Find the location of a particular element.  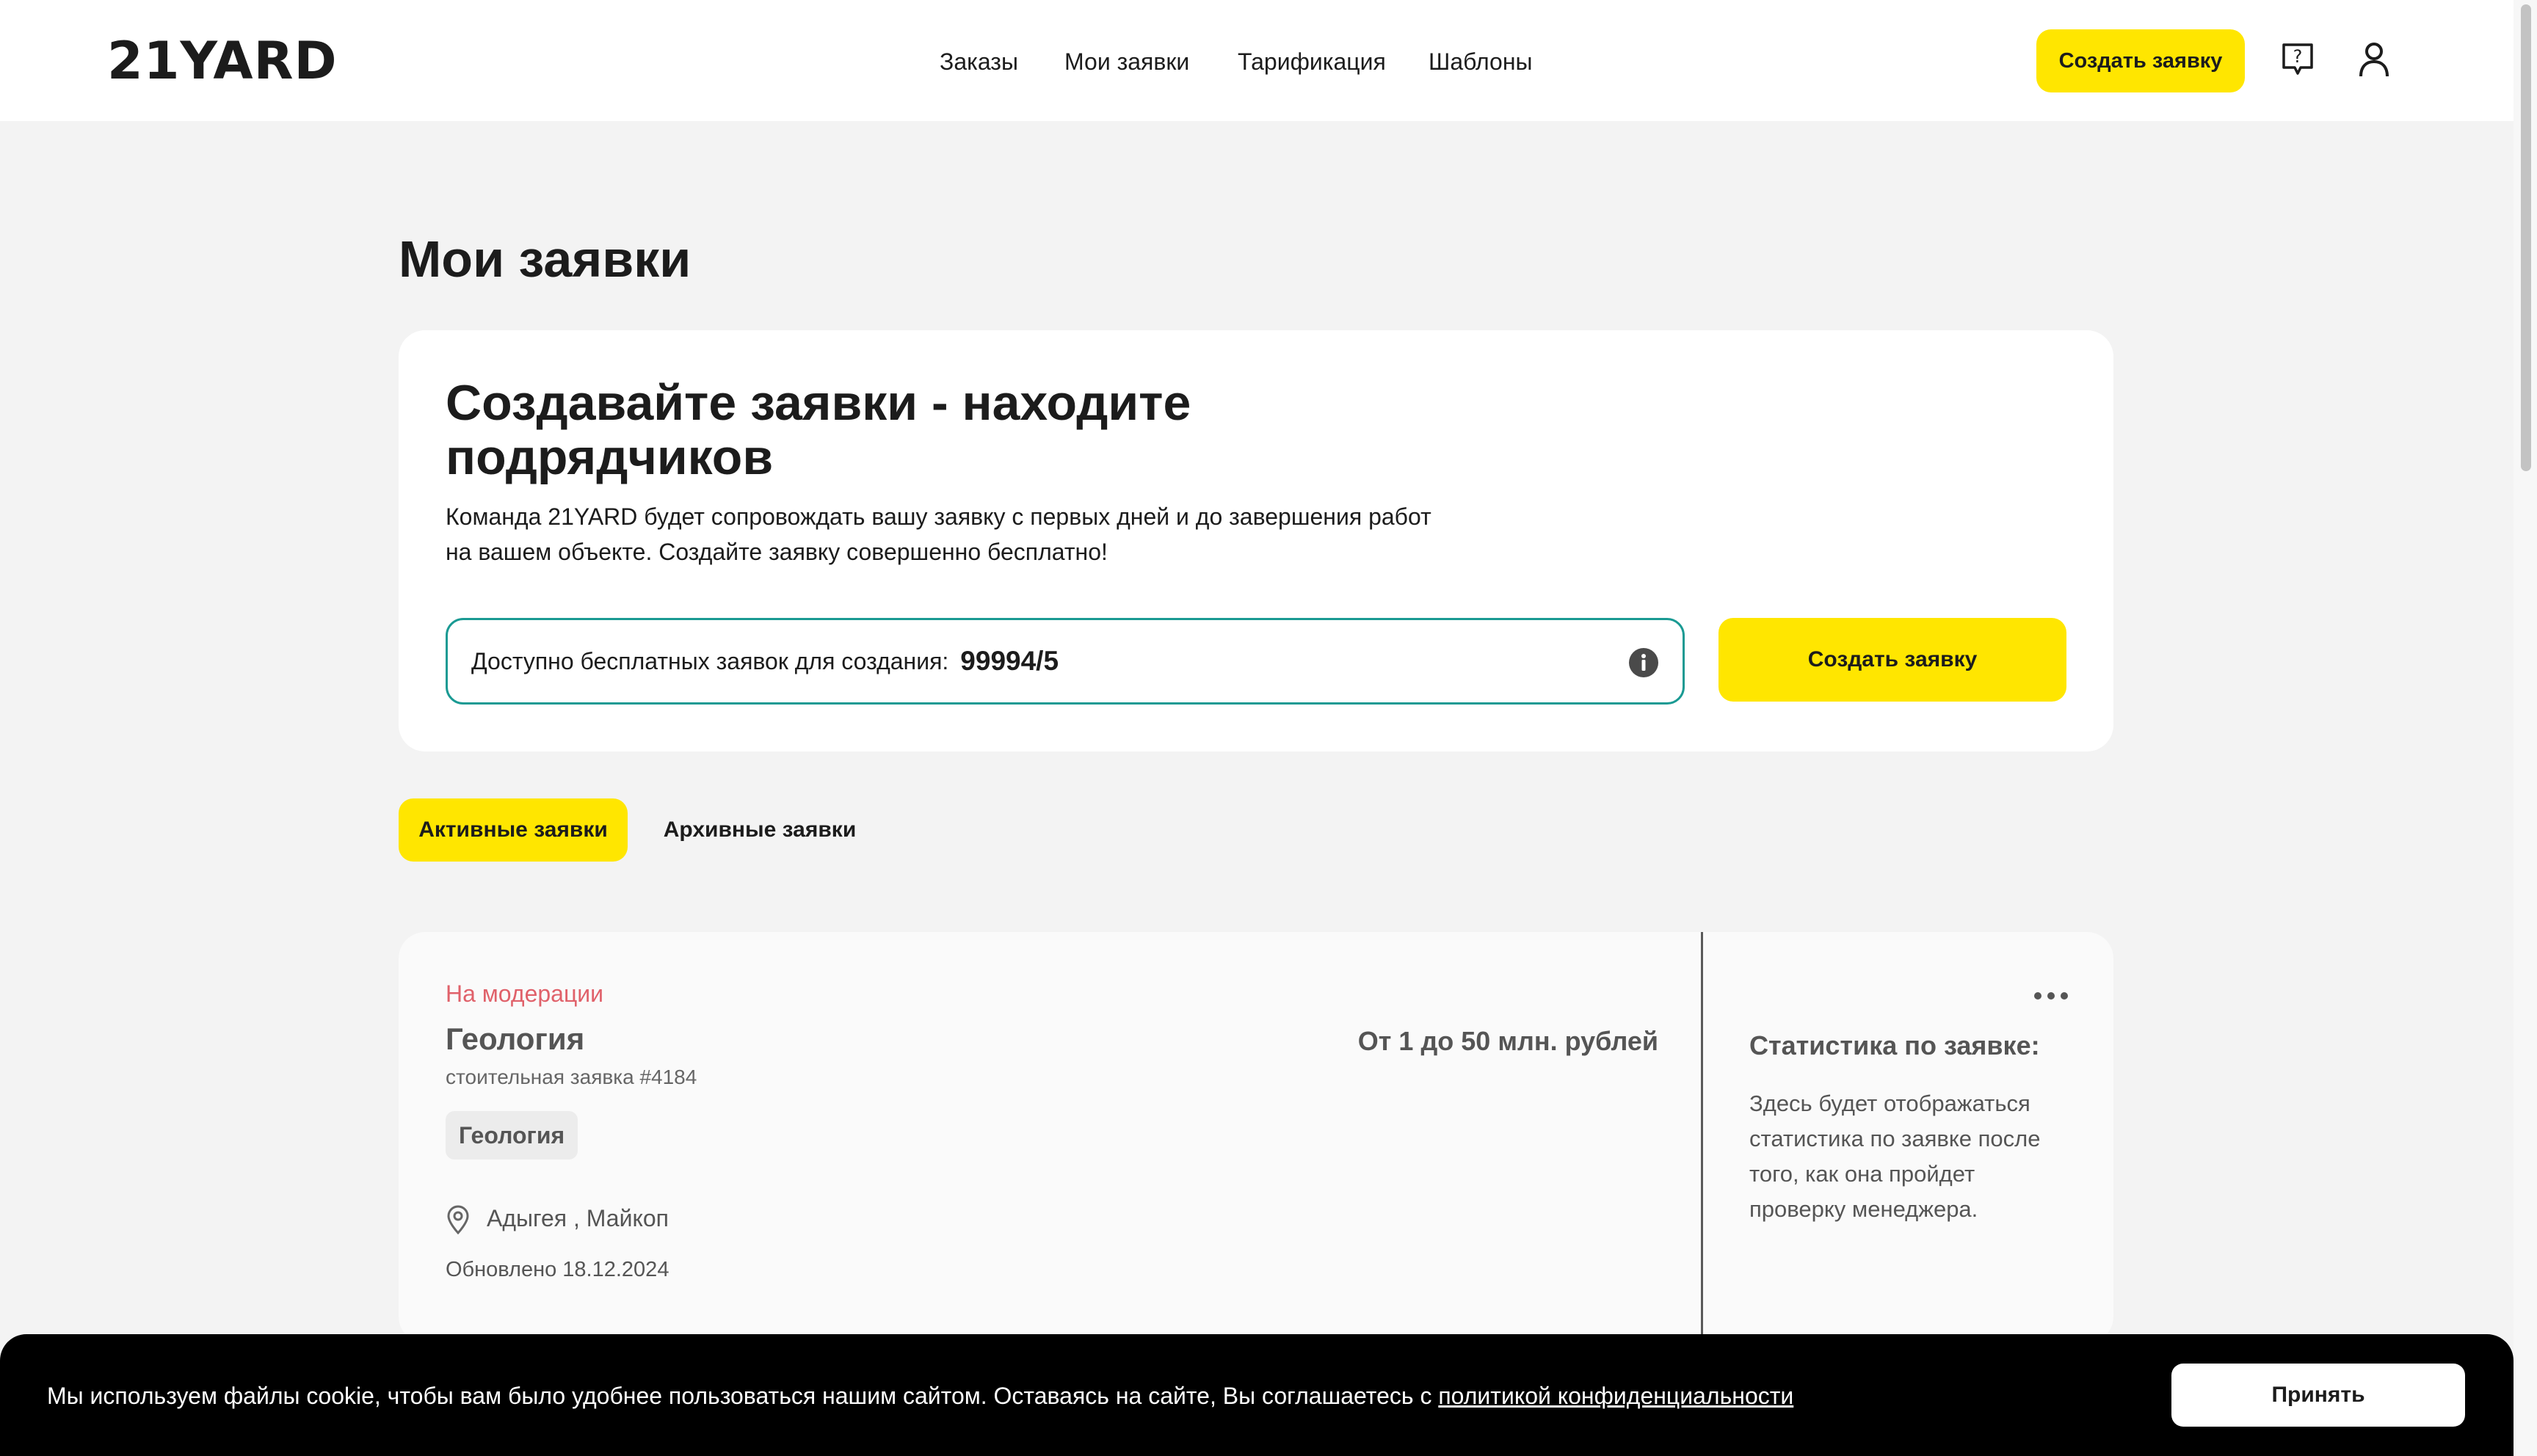

nav-orders: Заказы is located at coordinates (979, 62).